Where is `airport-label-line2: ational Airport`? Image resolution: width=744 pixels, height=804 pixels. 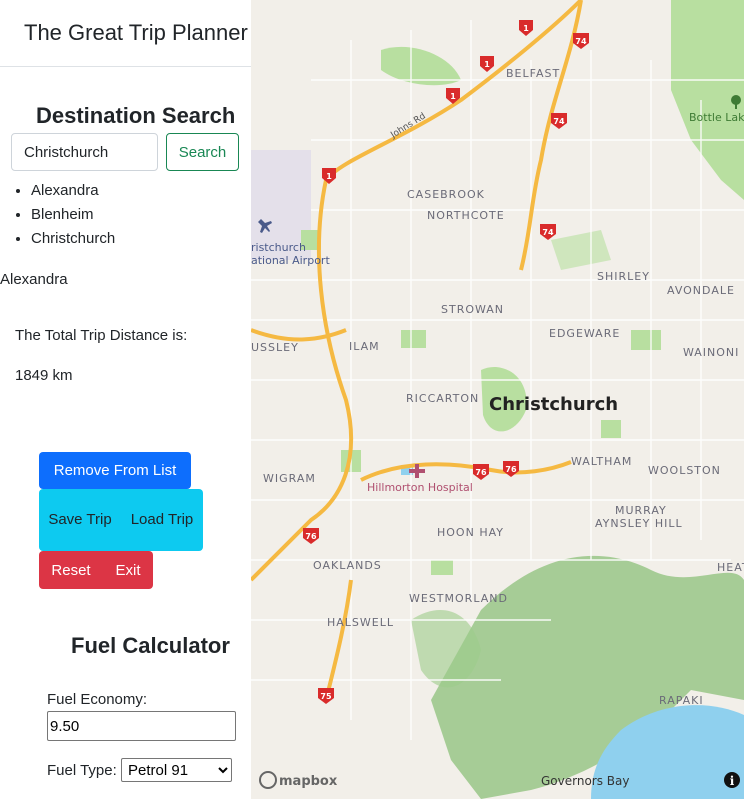 airport-label-line2: ational Airport is located at coordinates (290, 260).